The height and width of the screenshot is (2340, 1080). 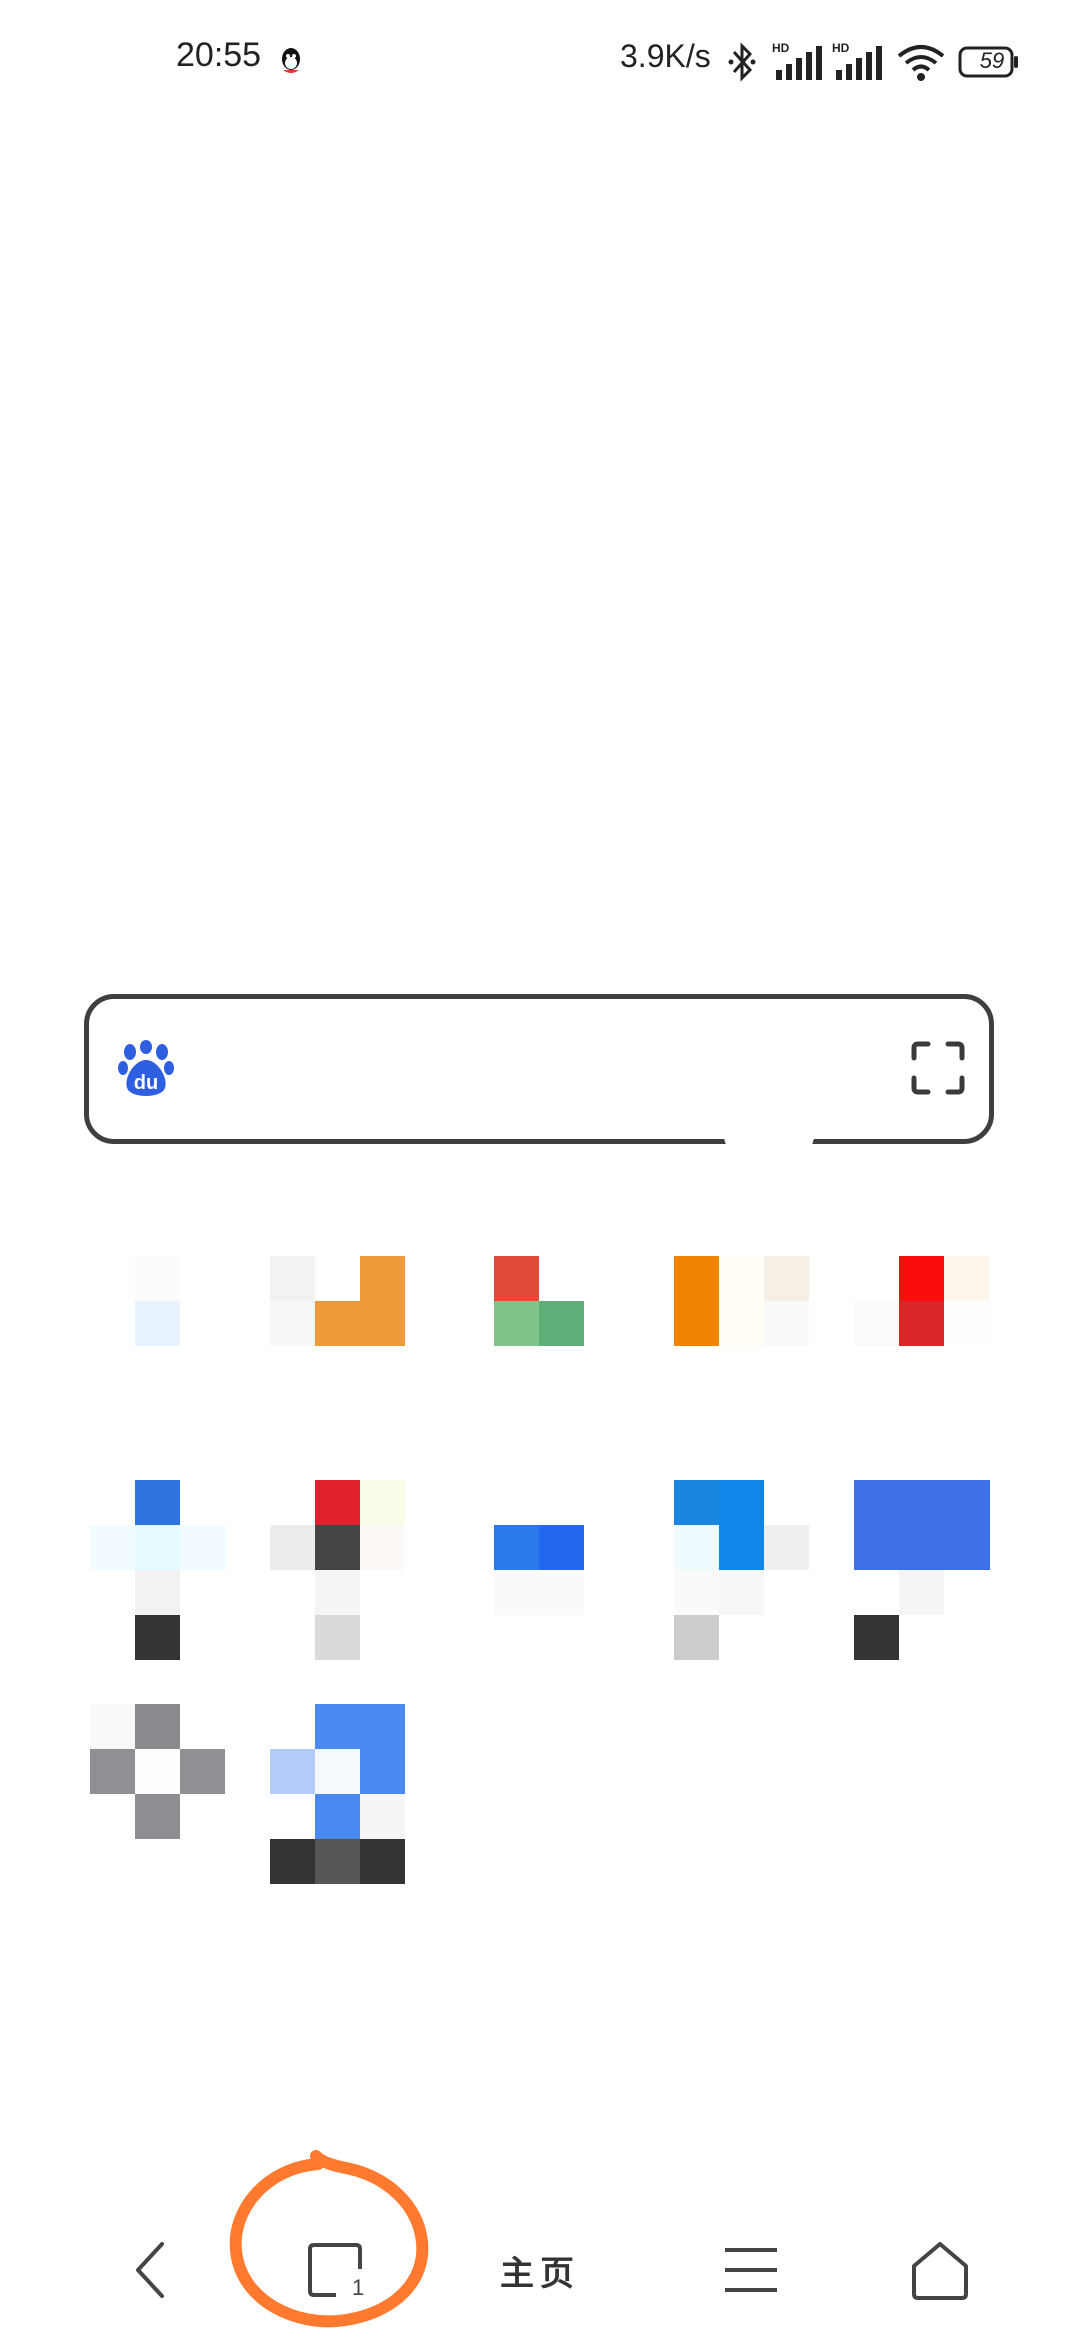 I want to click on scan-frame-icon, so click(x=938, y=1068).